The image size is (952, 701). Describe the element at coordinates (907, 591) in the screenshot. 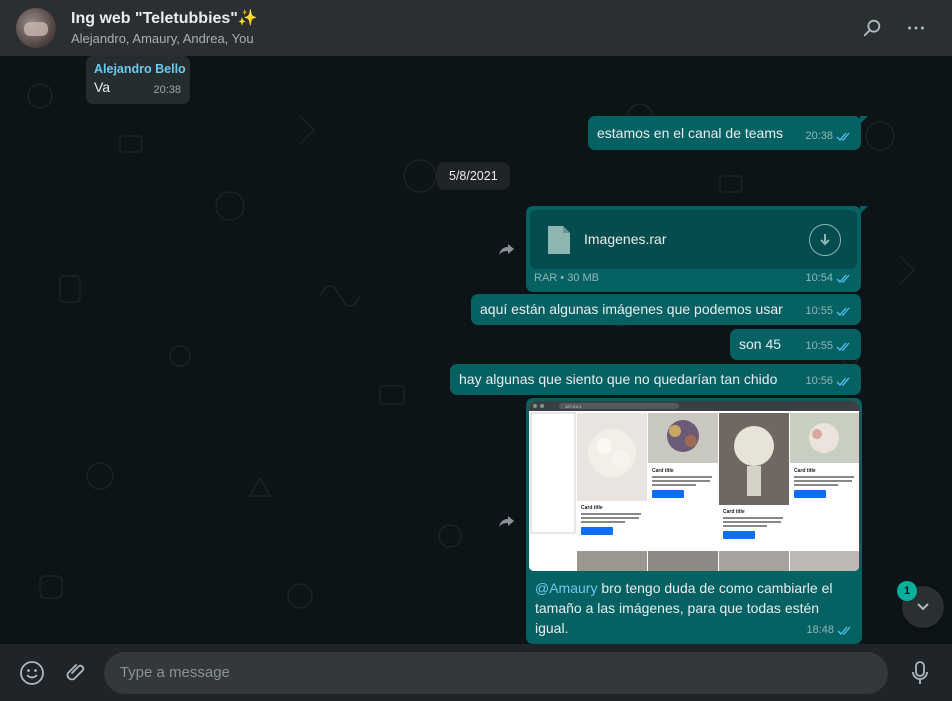

I see `unread-badge: 1` at that location.